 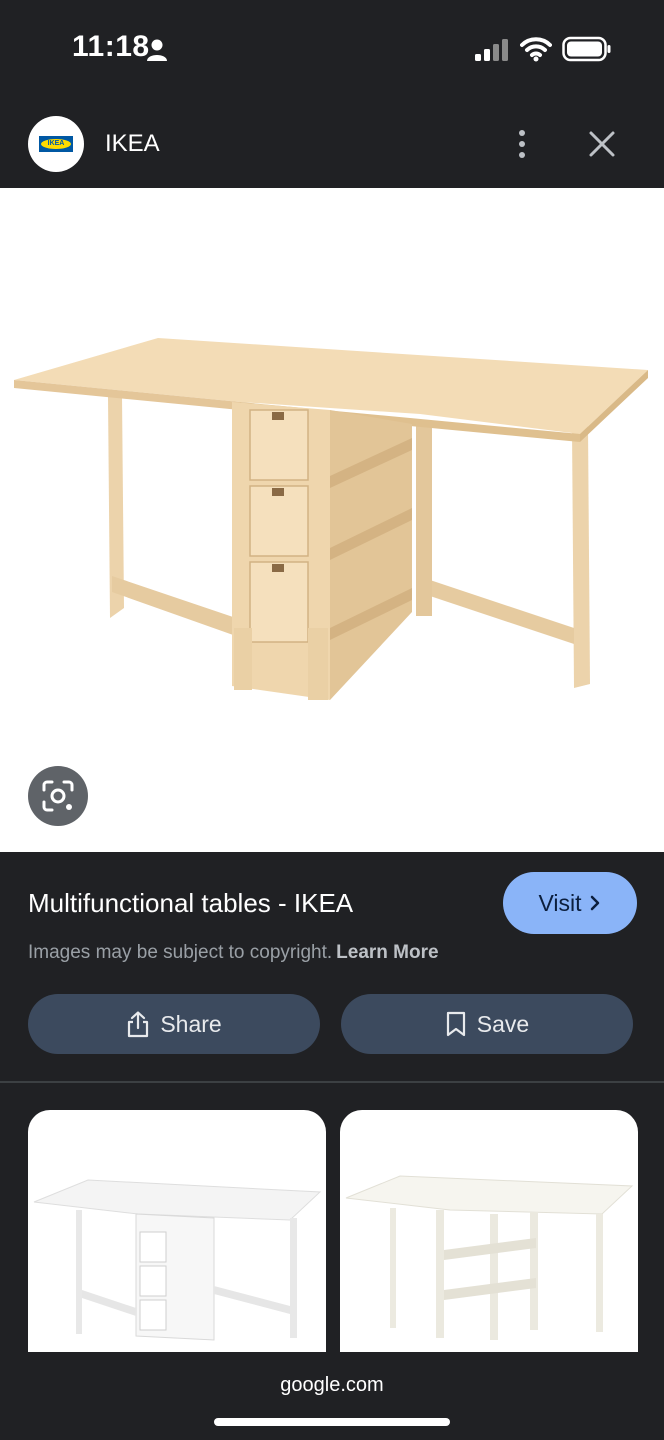 What do you see at coordinates (180, 952) in the screenshot?
I see `copyright-text: Images may be subject to copyright.` at bounding box center [180, 952].